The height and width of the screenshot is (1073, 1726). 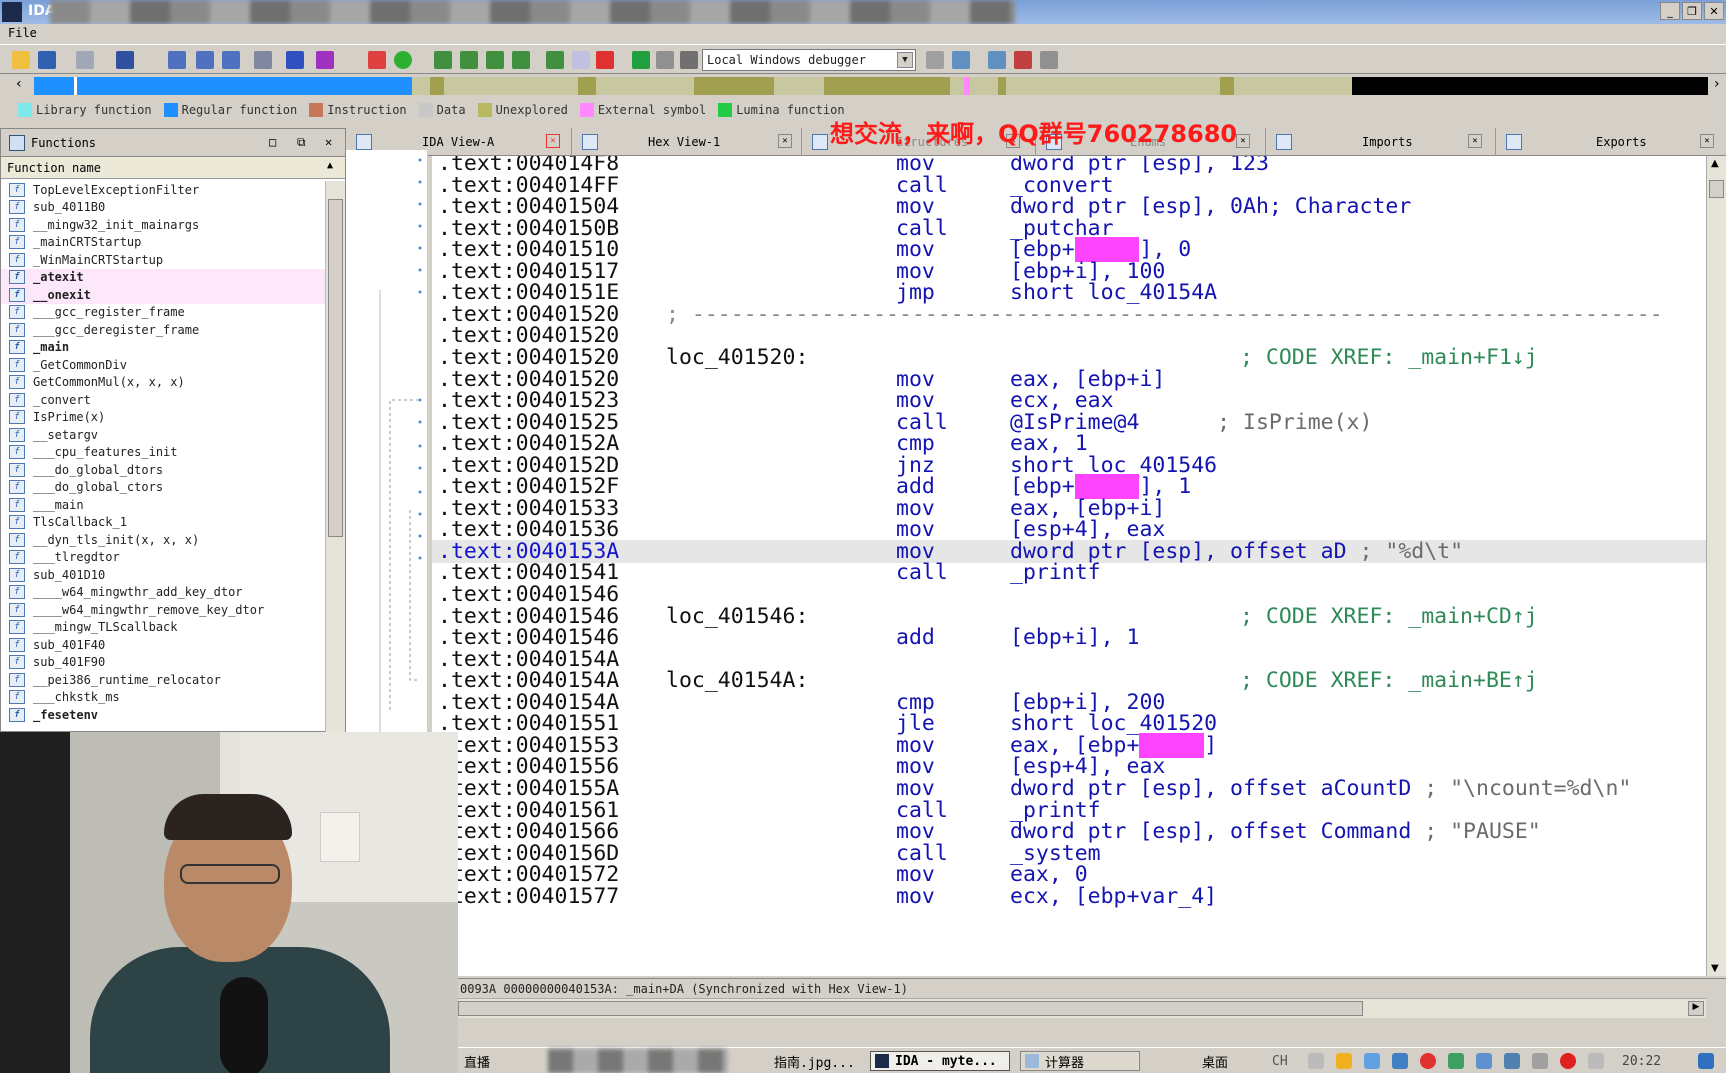 I want to click on scroll-right-icon: ▶, so click(x=1696, y=1008).